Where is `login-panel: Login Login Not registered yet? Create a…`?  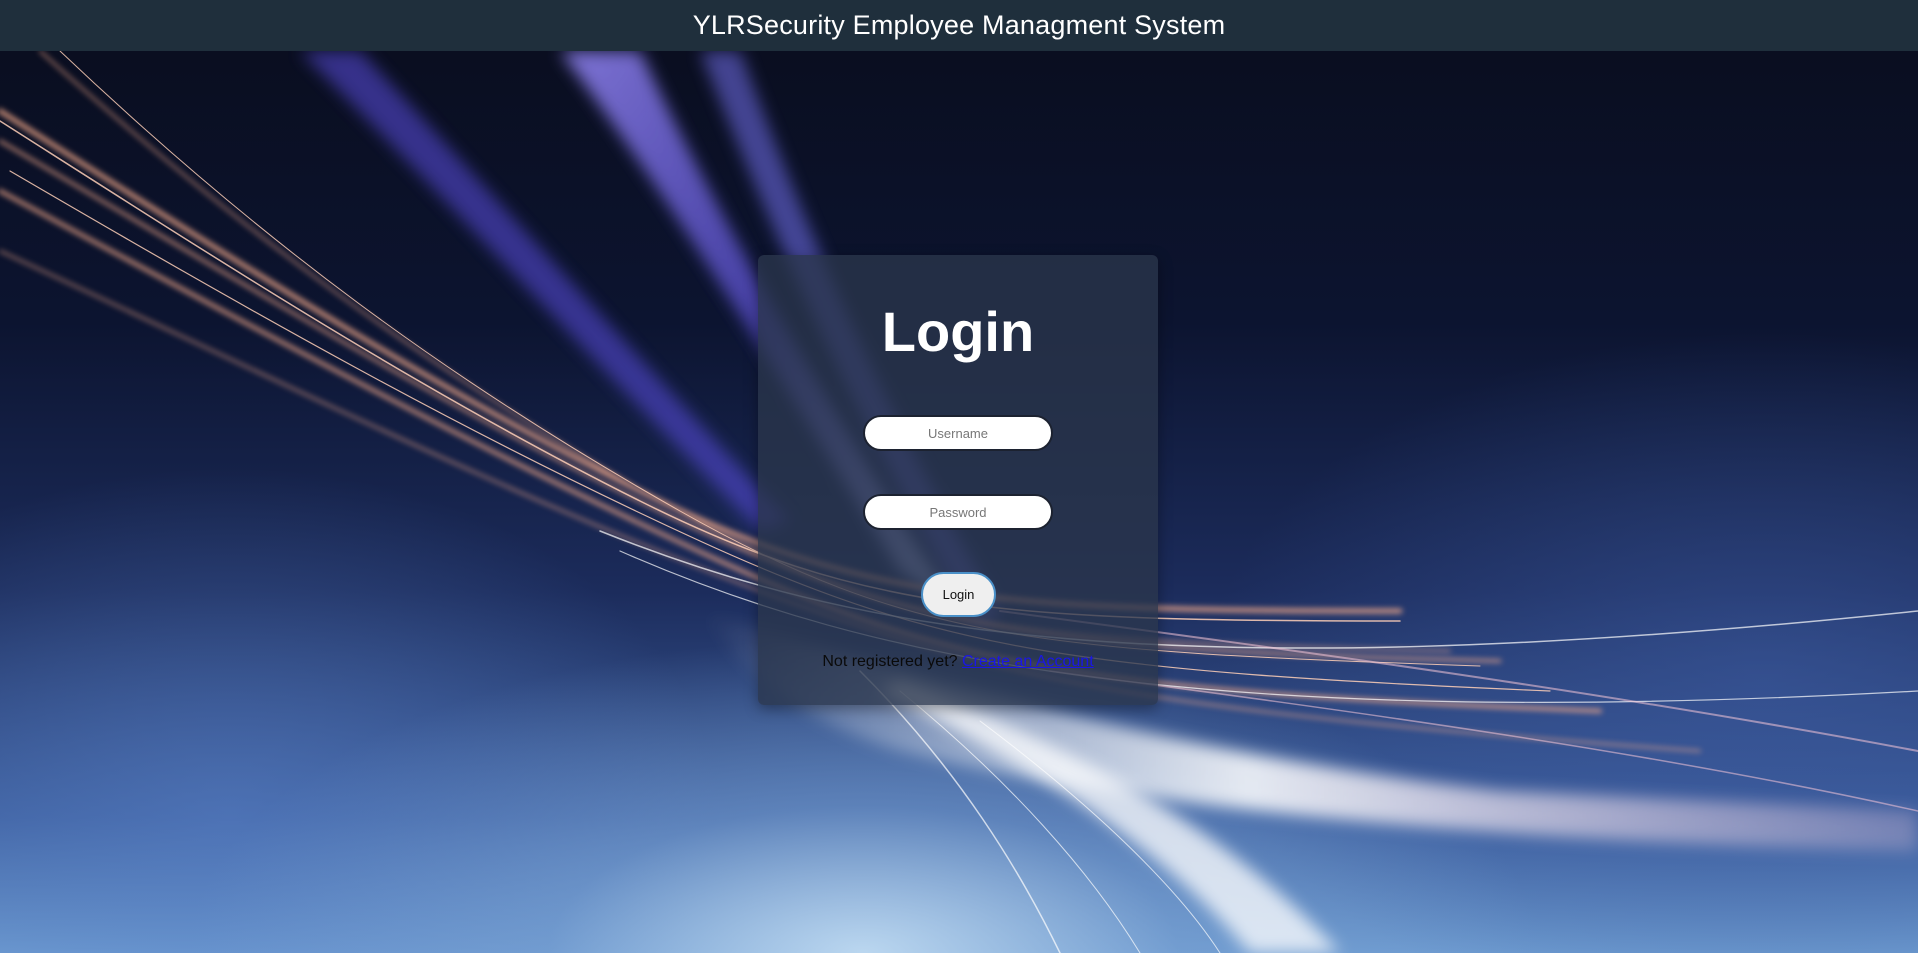
login-panel: Login Login Not registered yet? Create a… is located at coordinates (958, 480).